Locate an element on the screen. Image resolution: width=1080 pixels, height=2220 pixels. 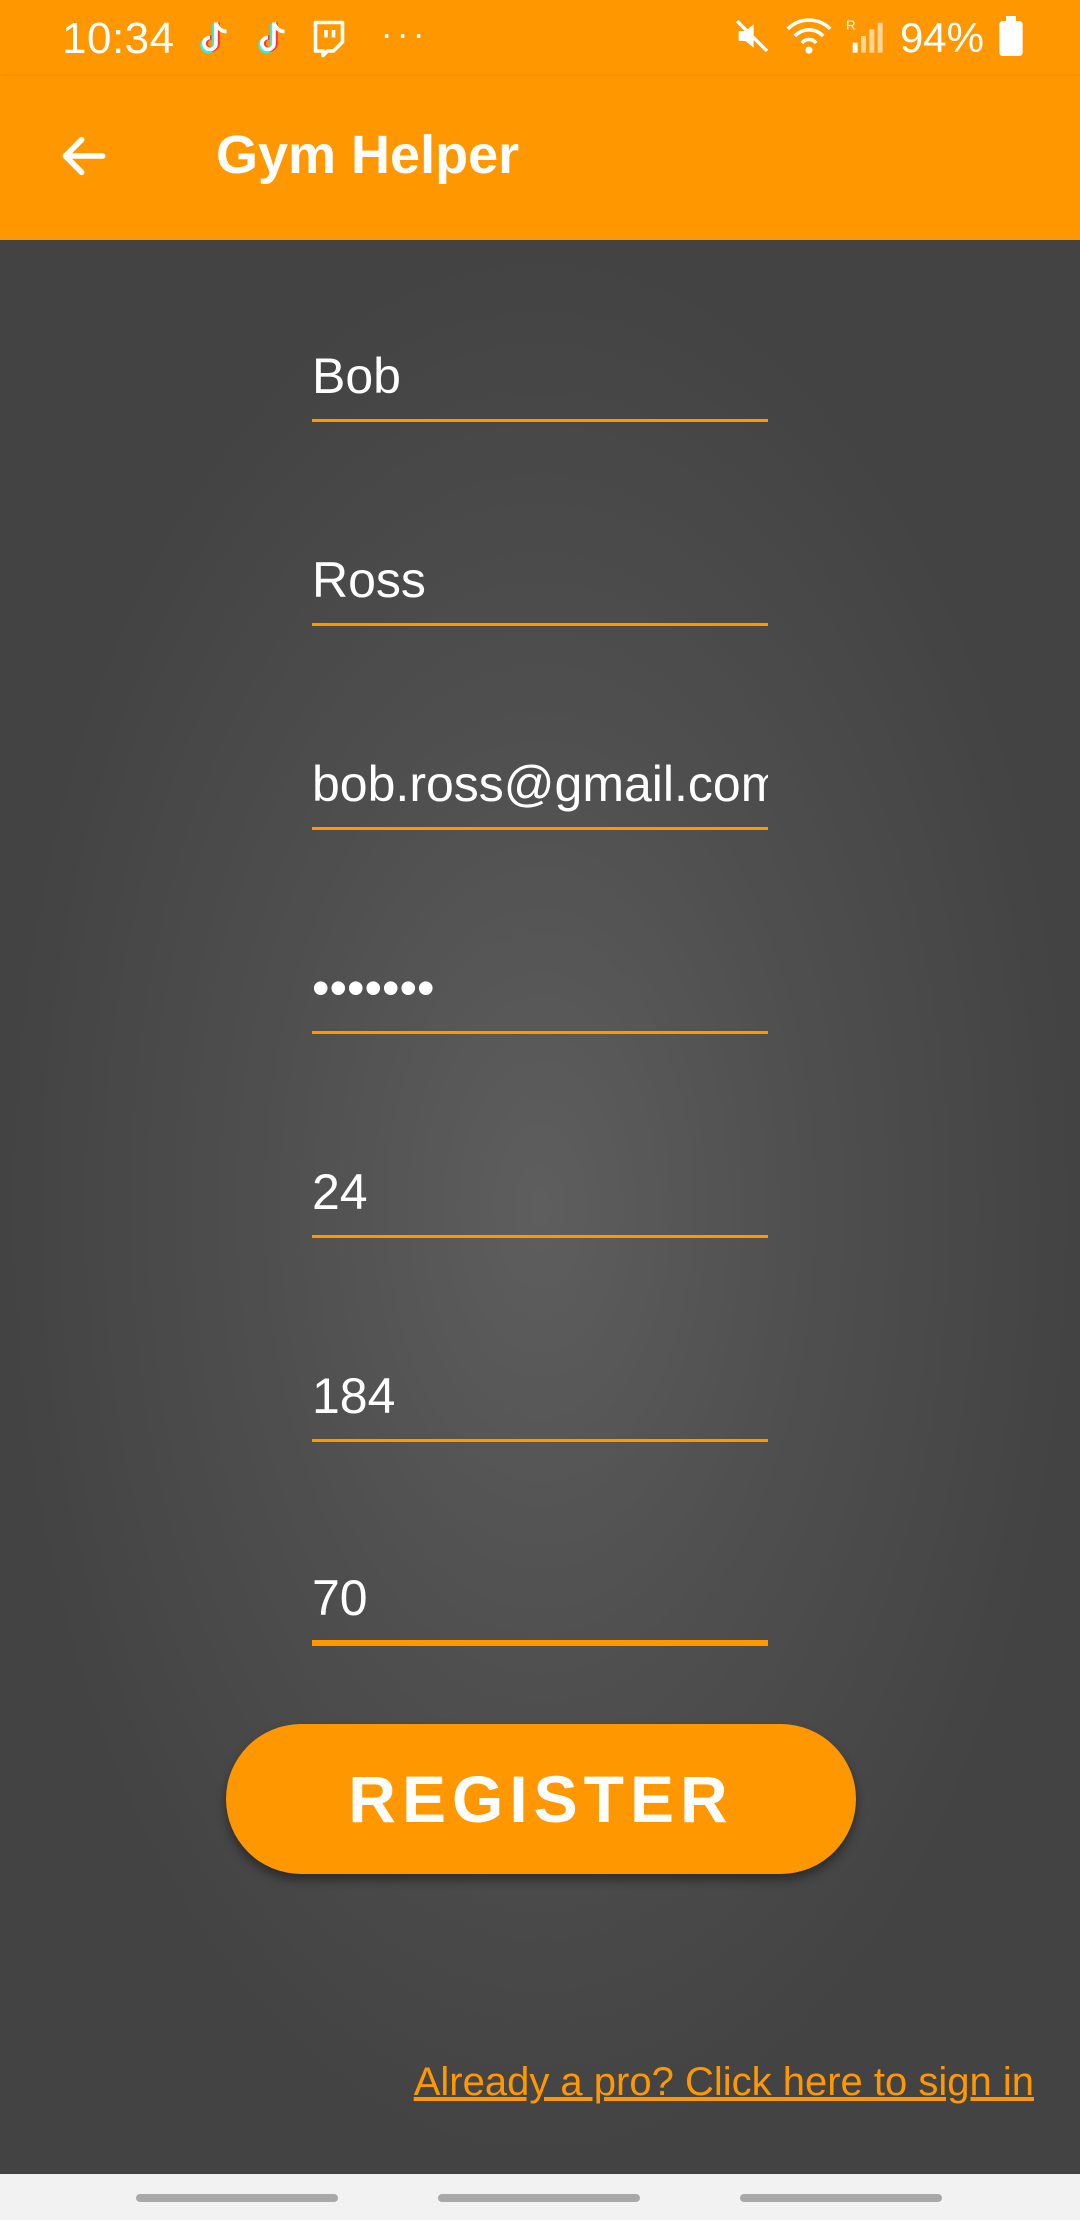
wifi-icon is located at coordinates (809, 38).